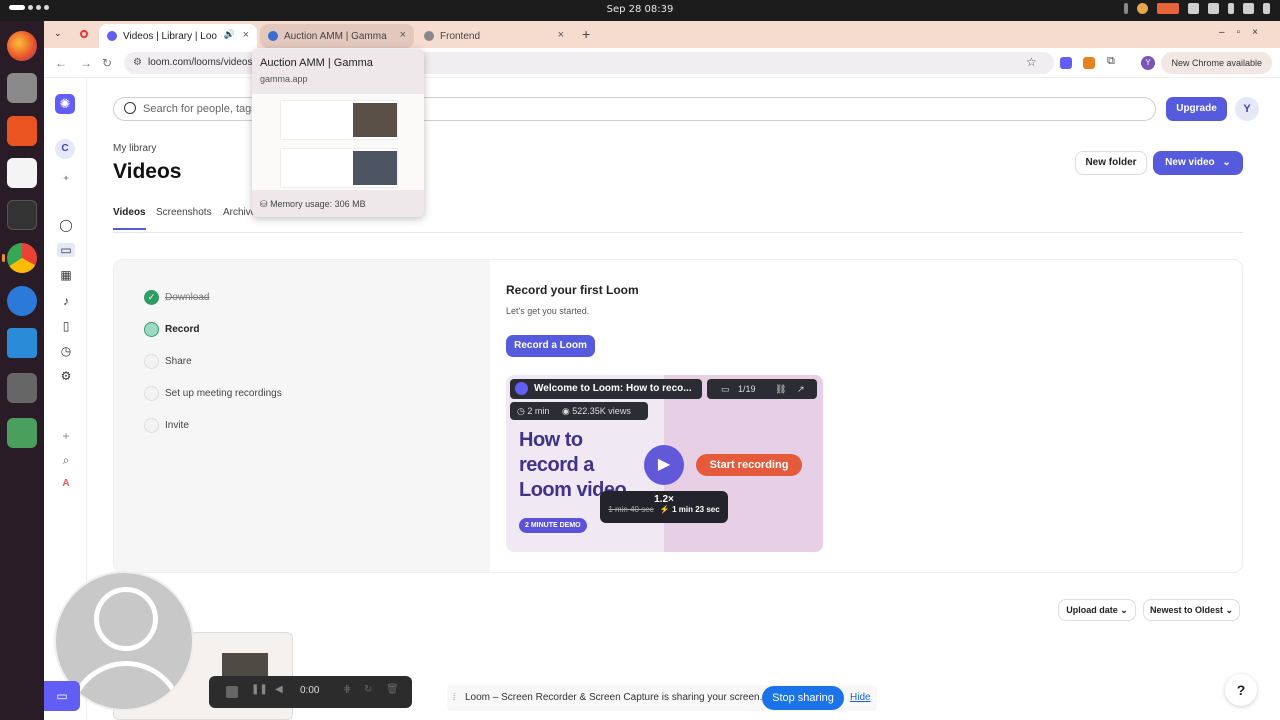 Image resolution: width=1280 pixels, height=720 pixels. What do you see at coordinates (177, 425) in the screenshot?
I see `step-label: Invite` at bounding box center [177, 425].